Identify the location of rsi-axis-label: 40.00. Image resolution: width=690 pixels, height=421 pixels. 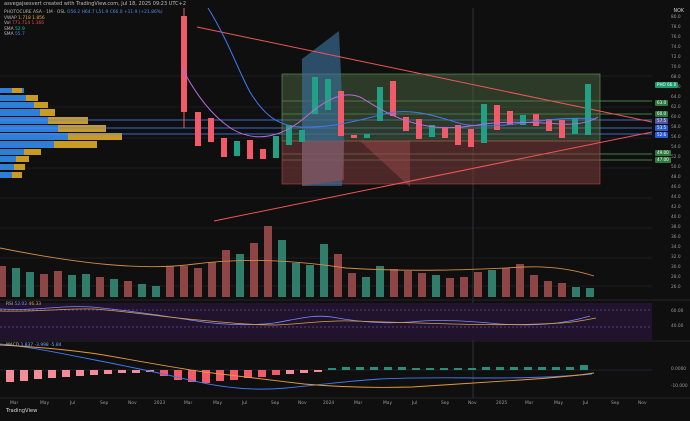
(677, 326).